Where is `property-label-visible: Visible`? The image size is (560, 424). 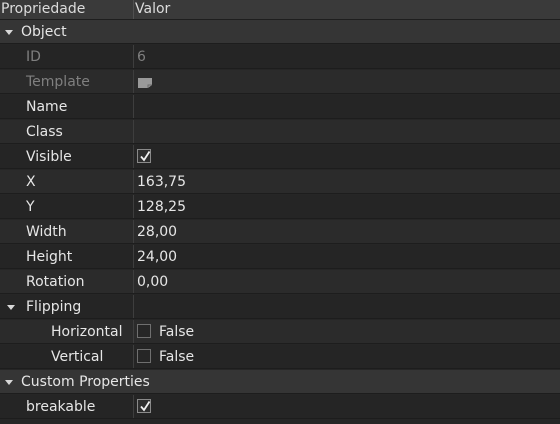 property-label-visible: Visible is located at coordinates (49, 157).